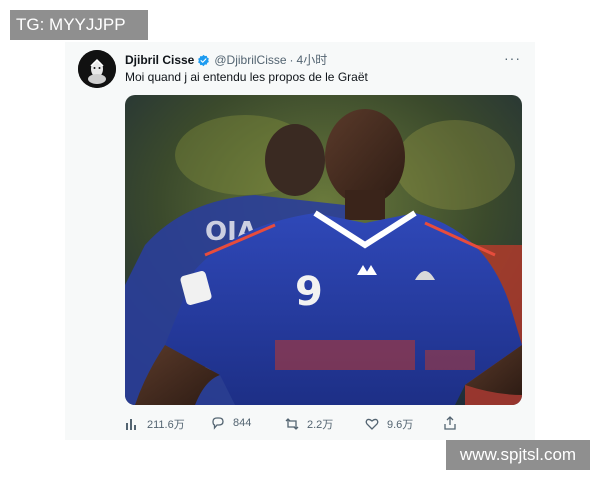 The height and width of the screenshot is (480, 600). I want to click on tweet-actions: 211.6万 844 2.2万 9.6万, so click(290, 424).